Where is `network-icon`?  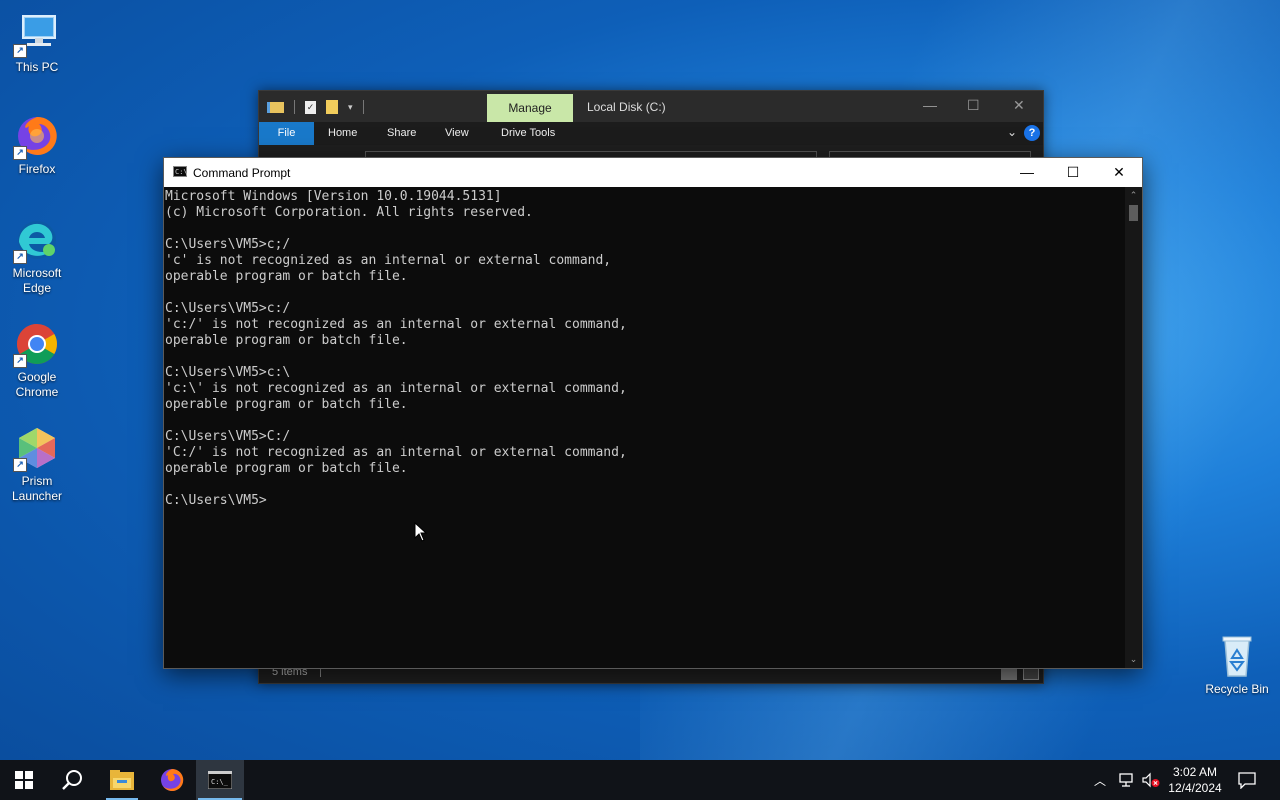 network-icon is located at coordinates (1126, 780).